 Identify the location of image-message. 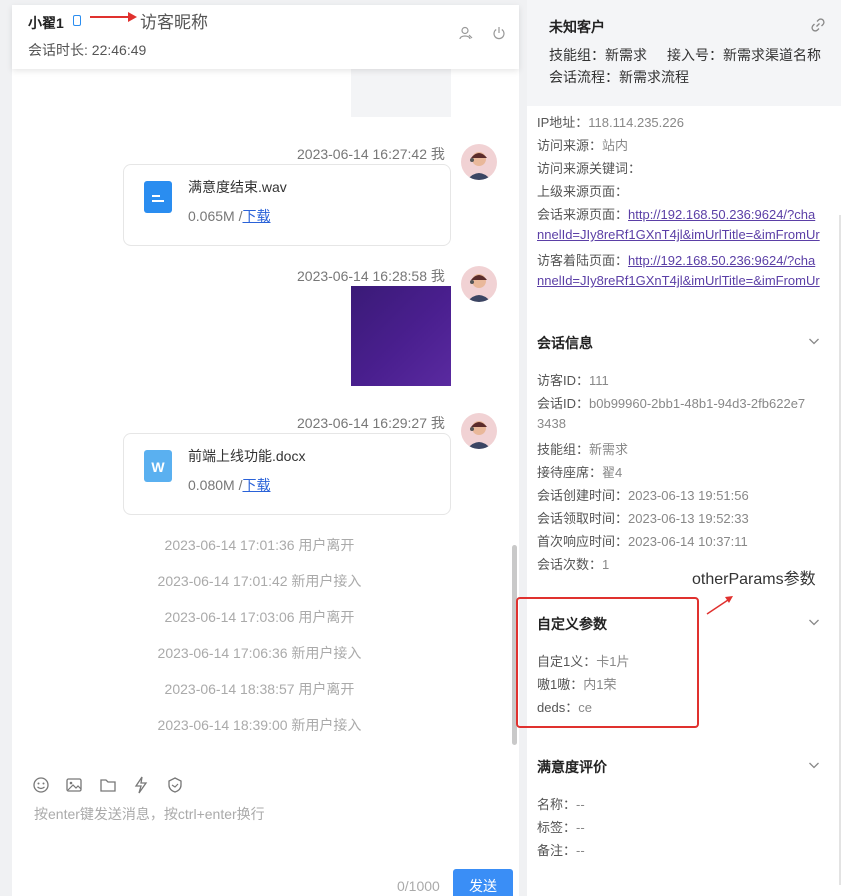
(401, 336).